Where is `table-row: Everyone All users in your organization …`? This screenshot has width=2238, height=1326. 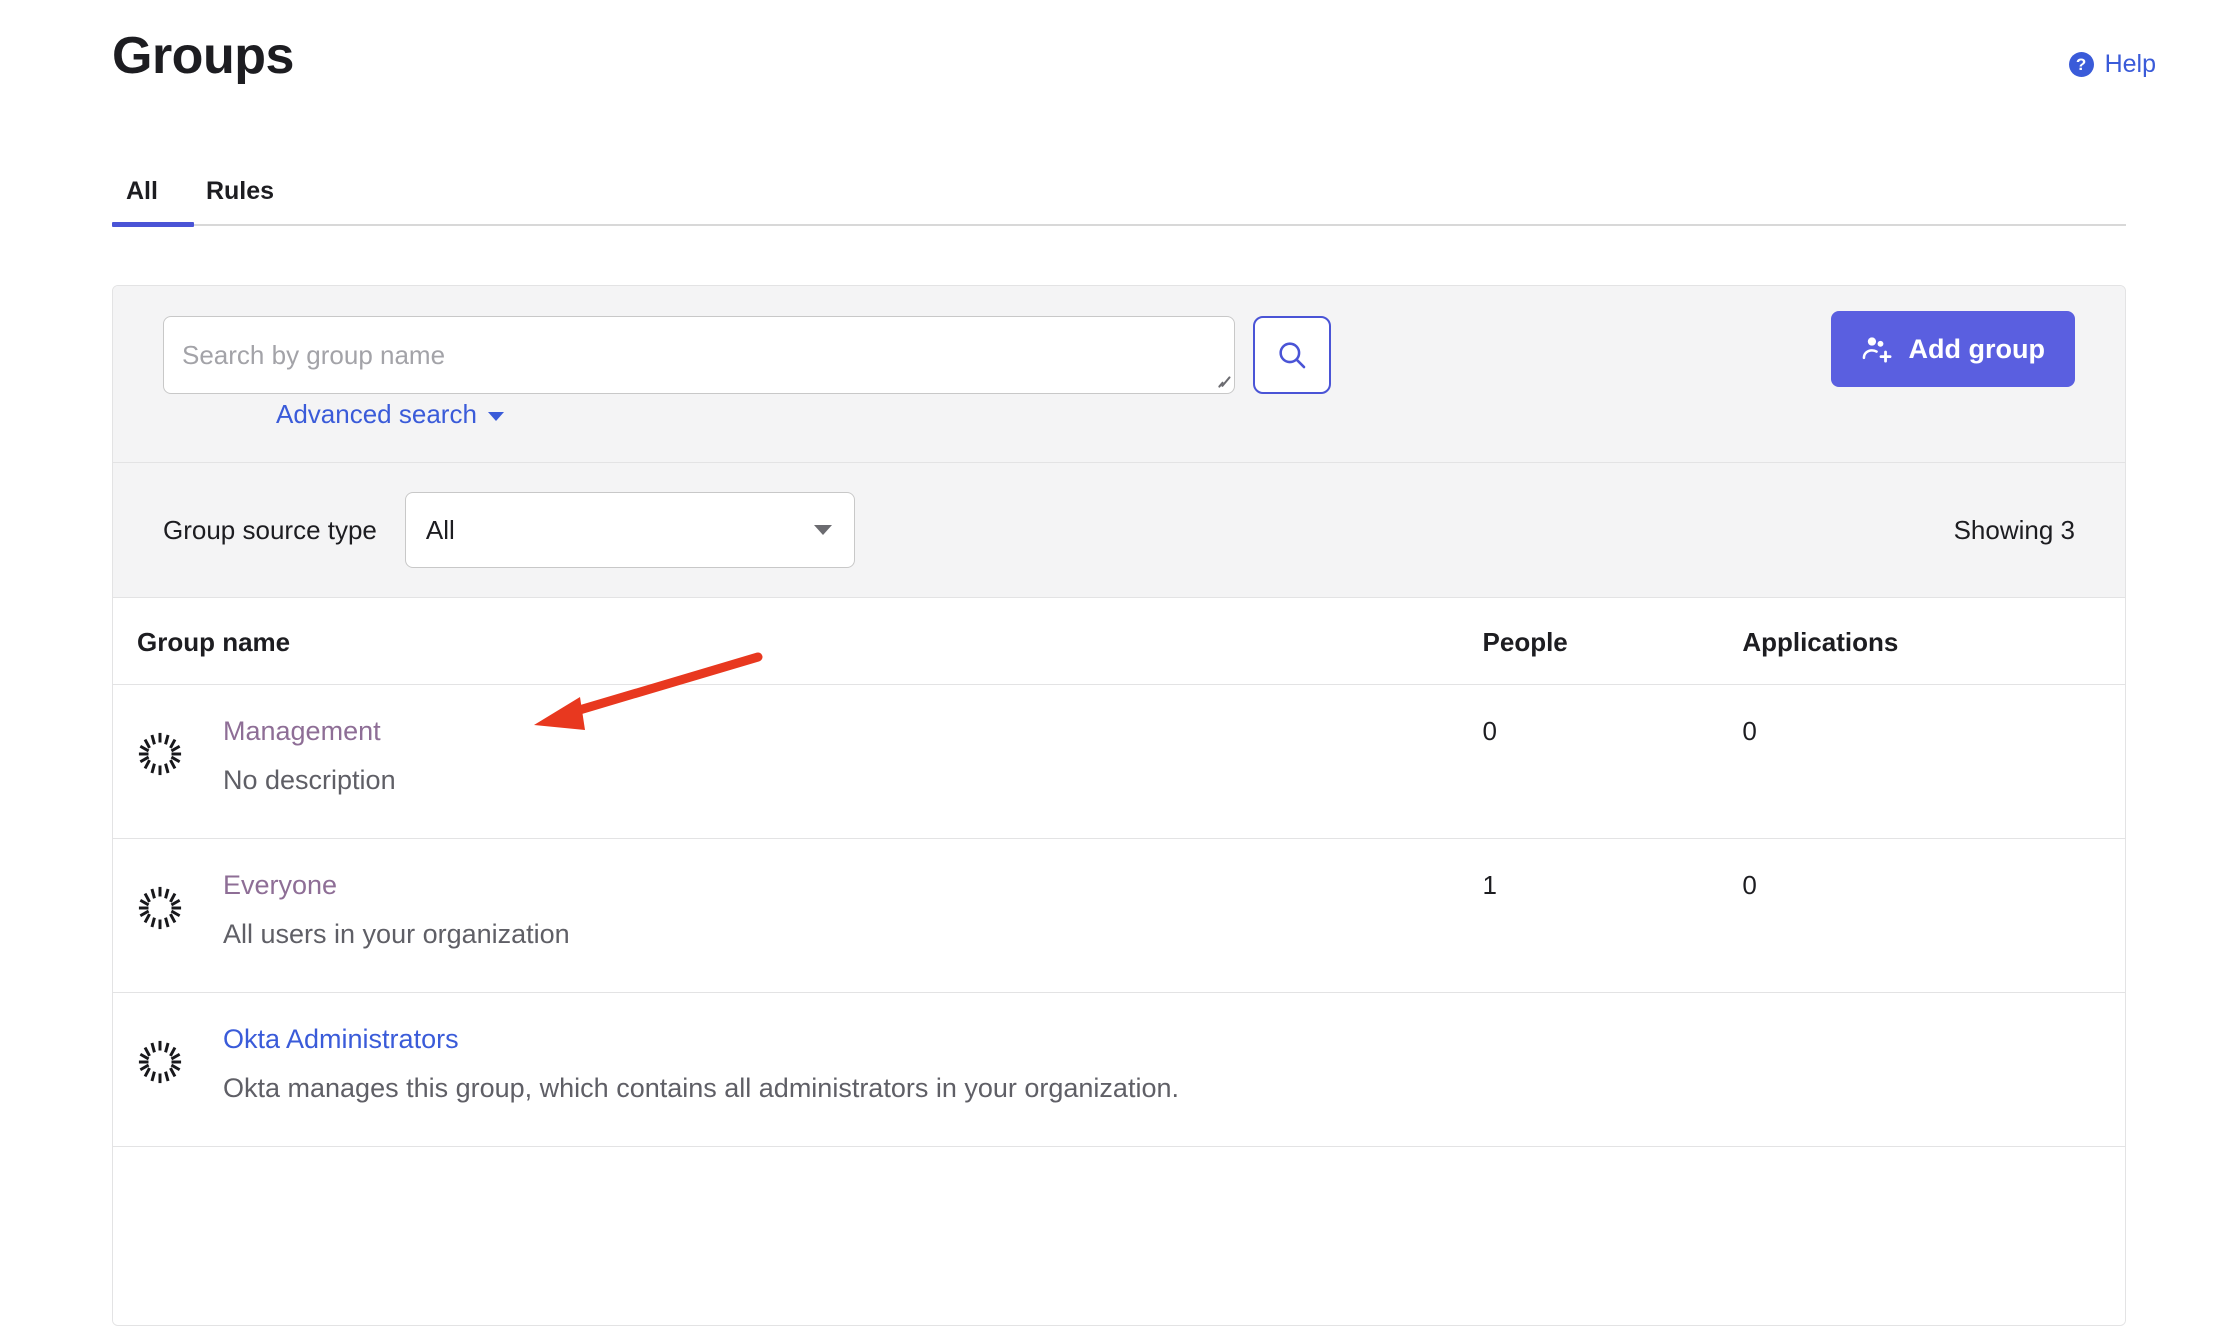
table-row: Everyone All users in your organization … is located at coordinates (1119, 915).